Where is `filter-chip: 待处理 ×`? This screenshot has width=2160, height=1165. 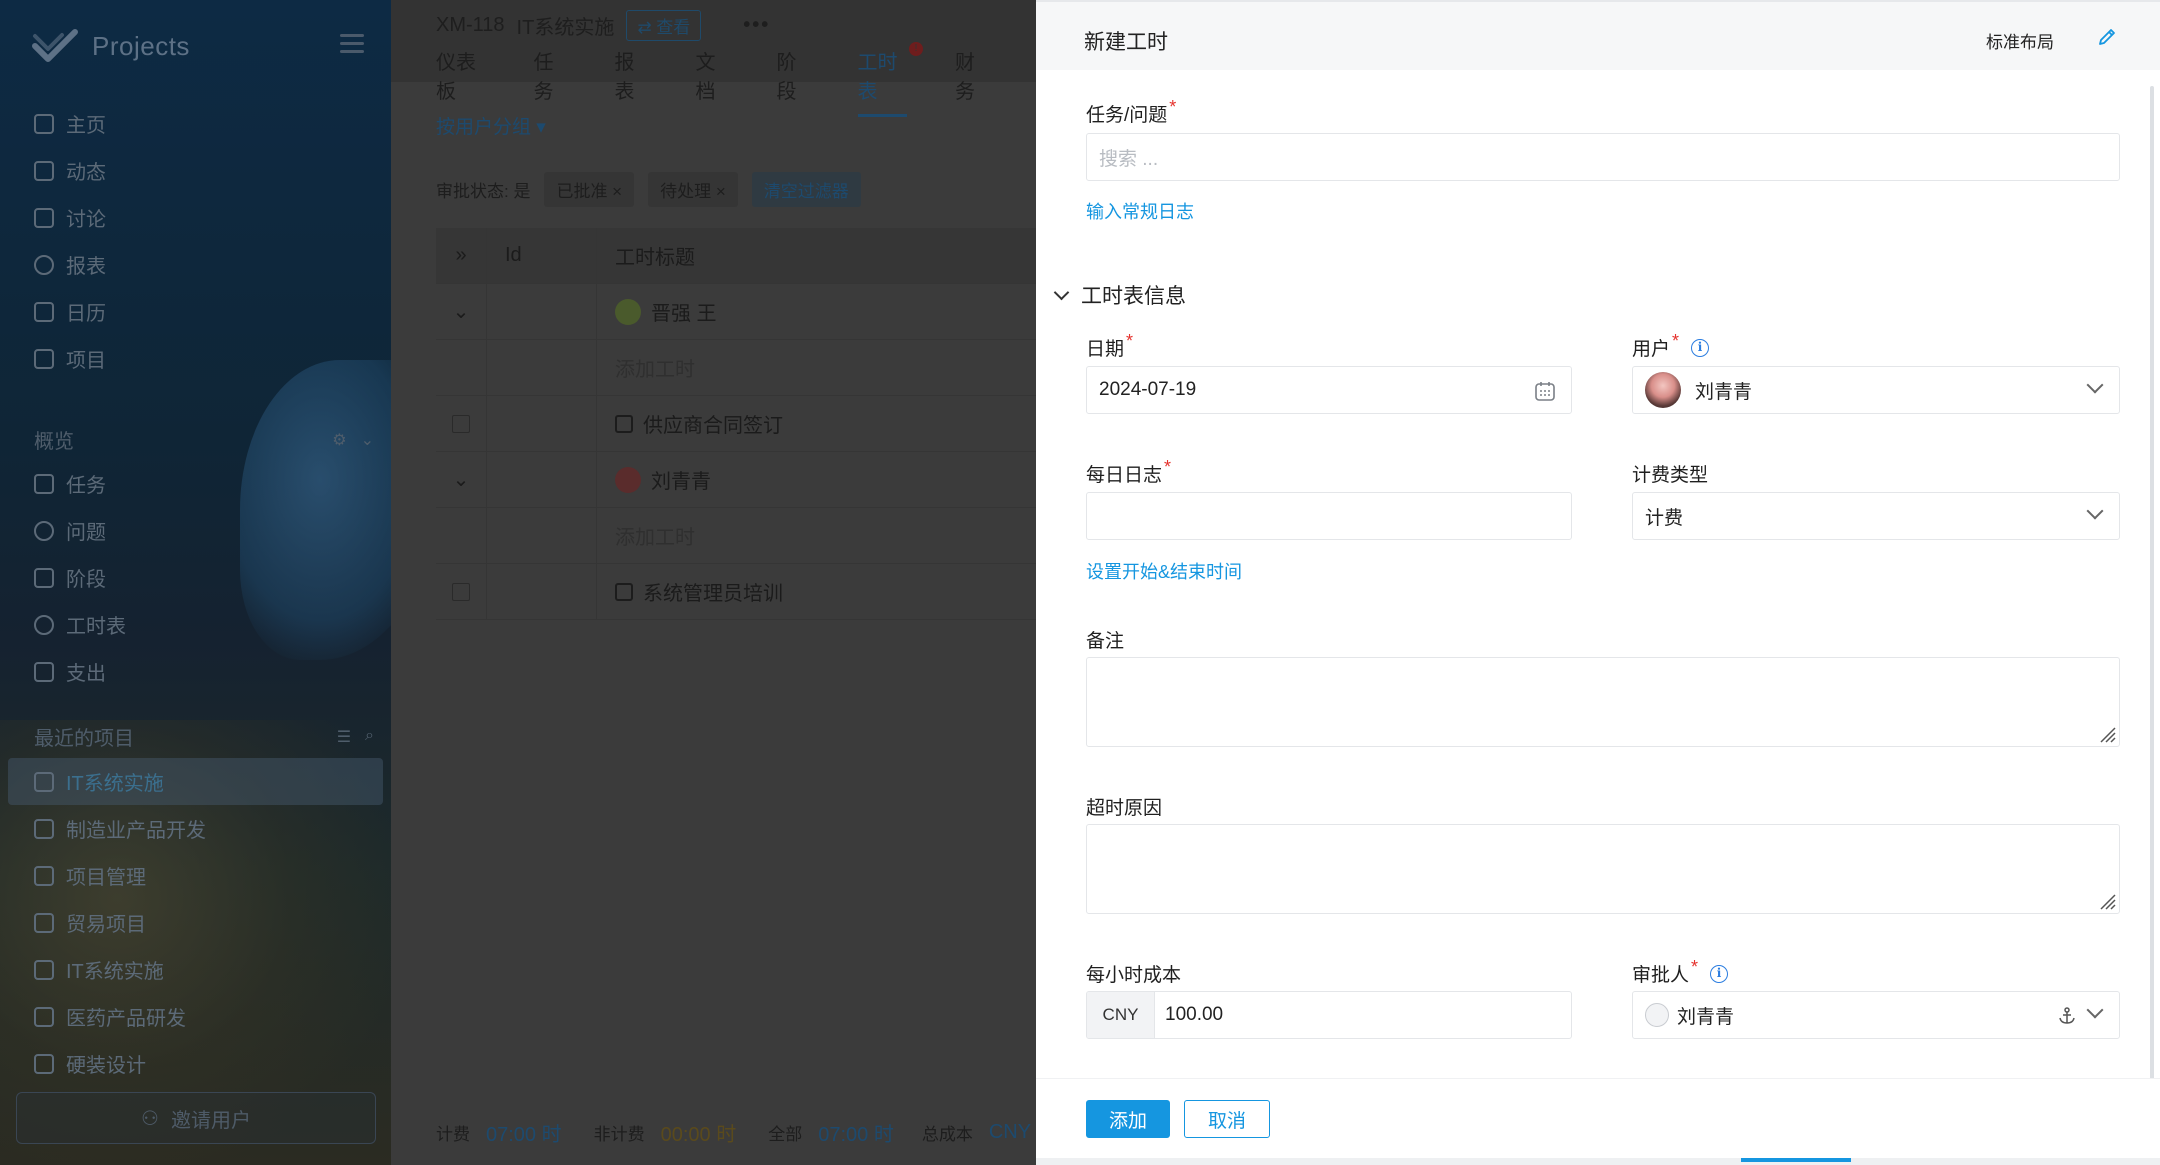
filter-chip: 待处理 × is located at coordinates (693, 189).